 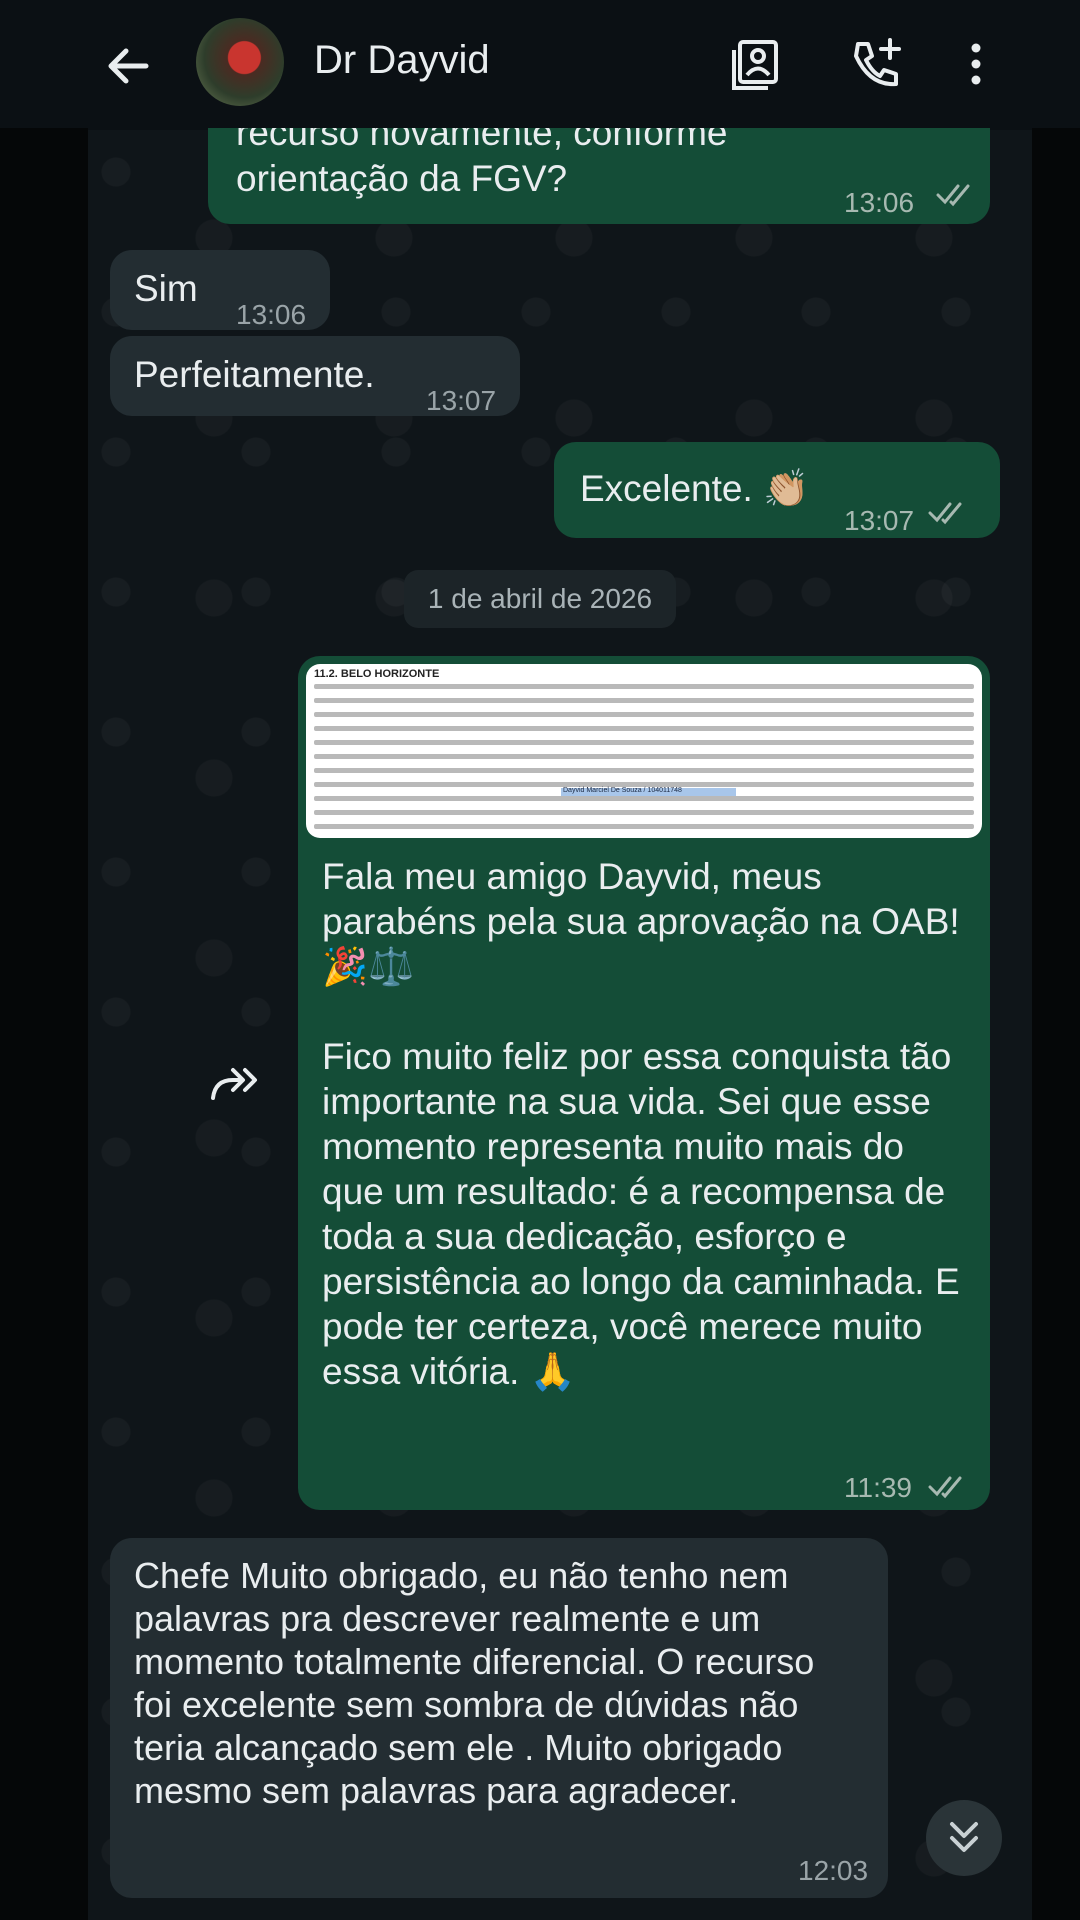 What do you see at coordinates (240, 62) in the screenshot?
I see `avatar` at bounding box center [240, 62].